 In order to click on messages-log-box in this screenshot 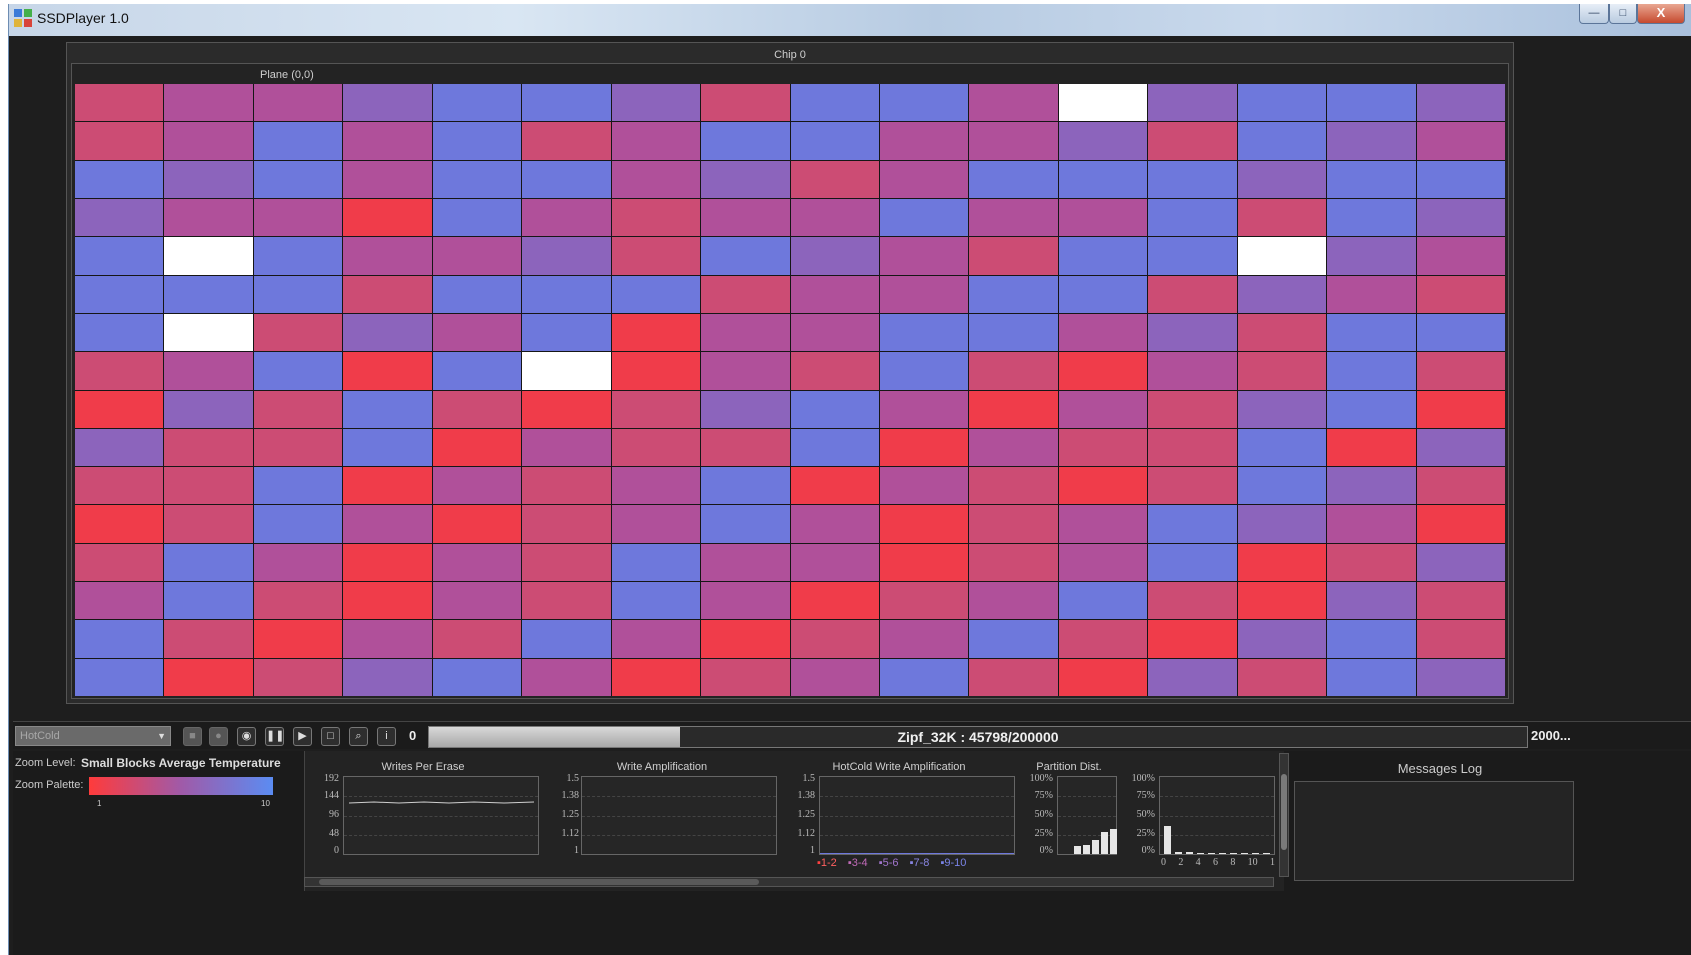, I will do `click(1434, 831)`.